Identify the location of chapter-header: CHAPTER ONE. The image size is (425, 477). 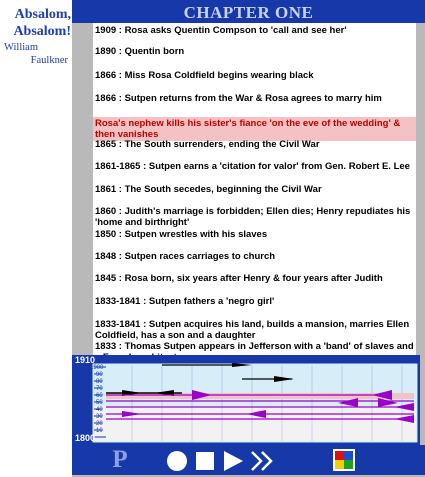
(248, 11).